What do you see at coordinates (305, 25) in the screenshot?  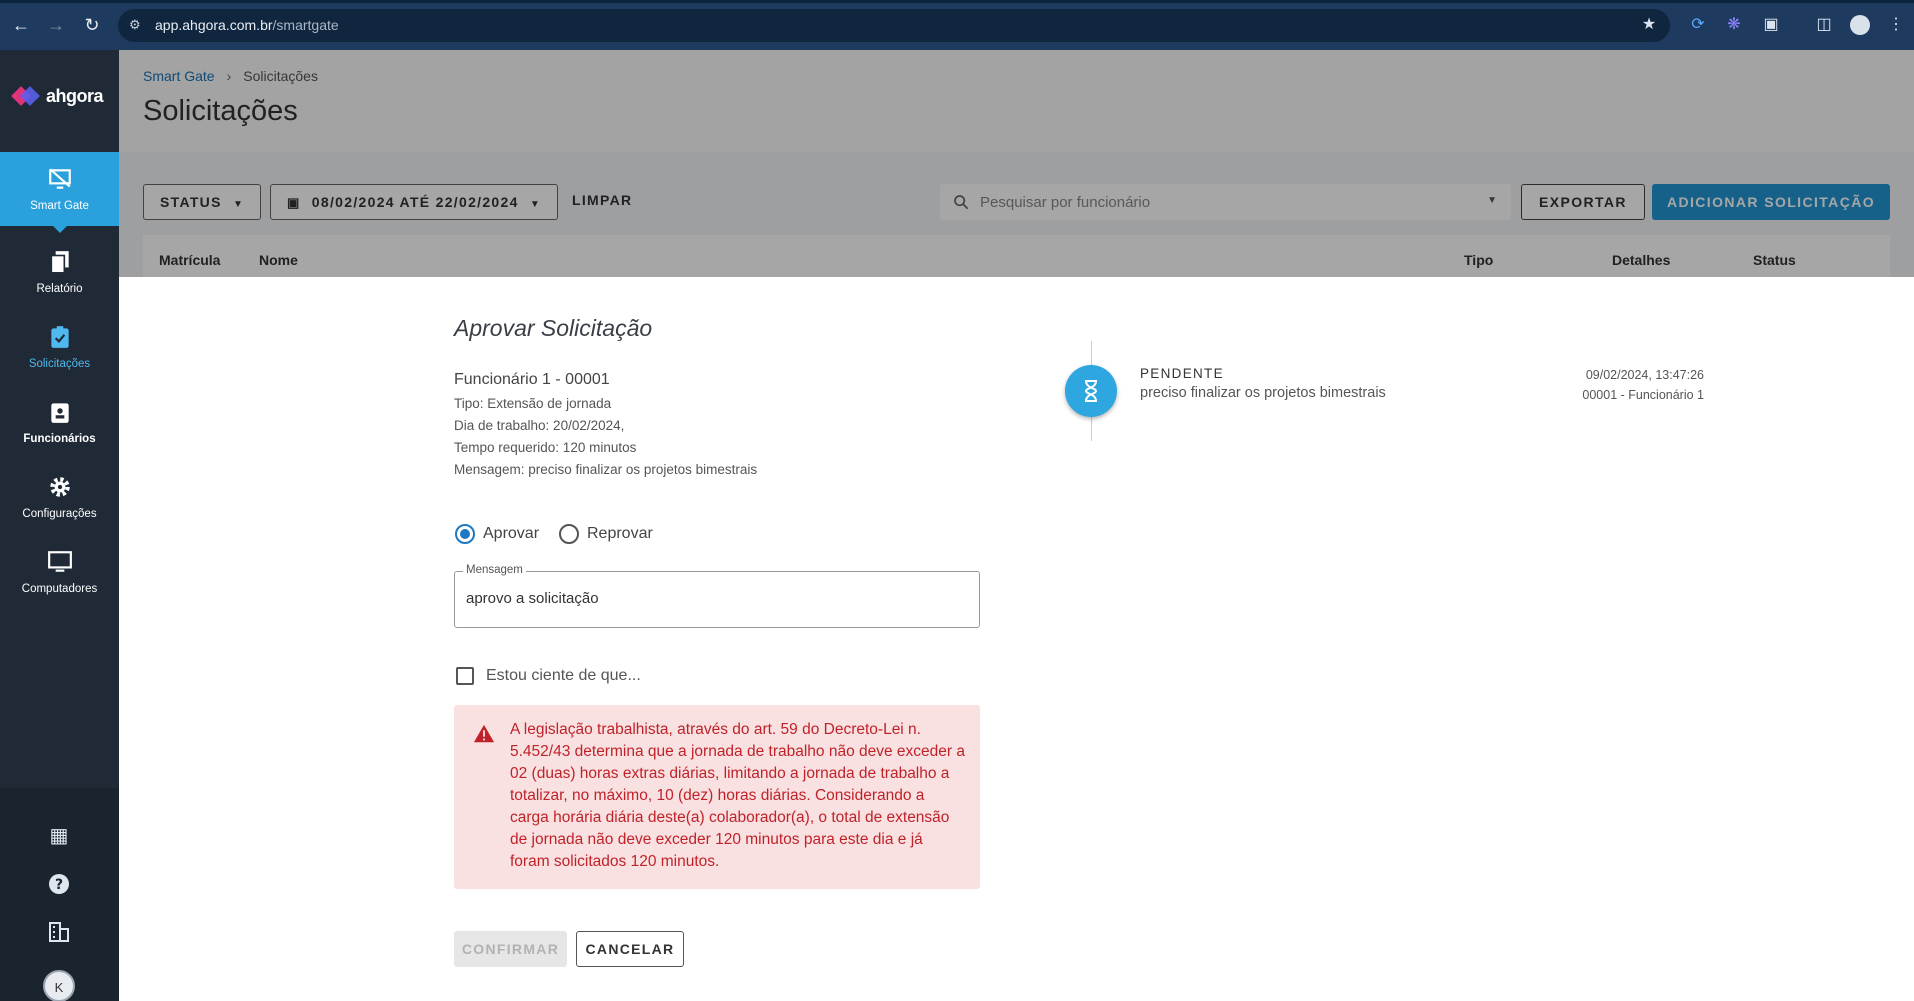 I see `url-path: /smartgate` at bounding box center [305, 25].